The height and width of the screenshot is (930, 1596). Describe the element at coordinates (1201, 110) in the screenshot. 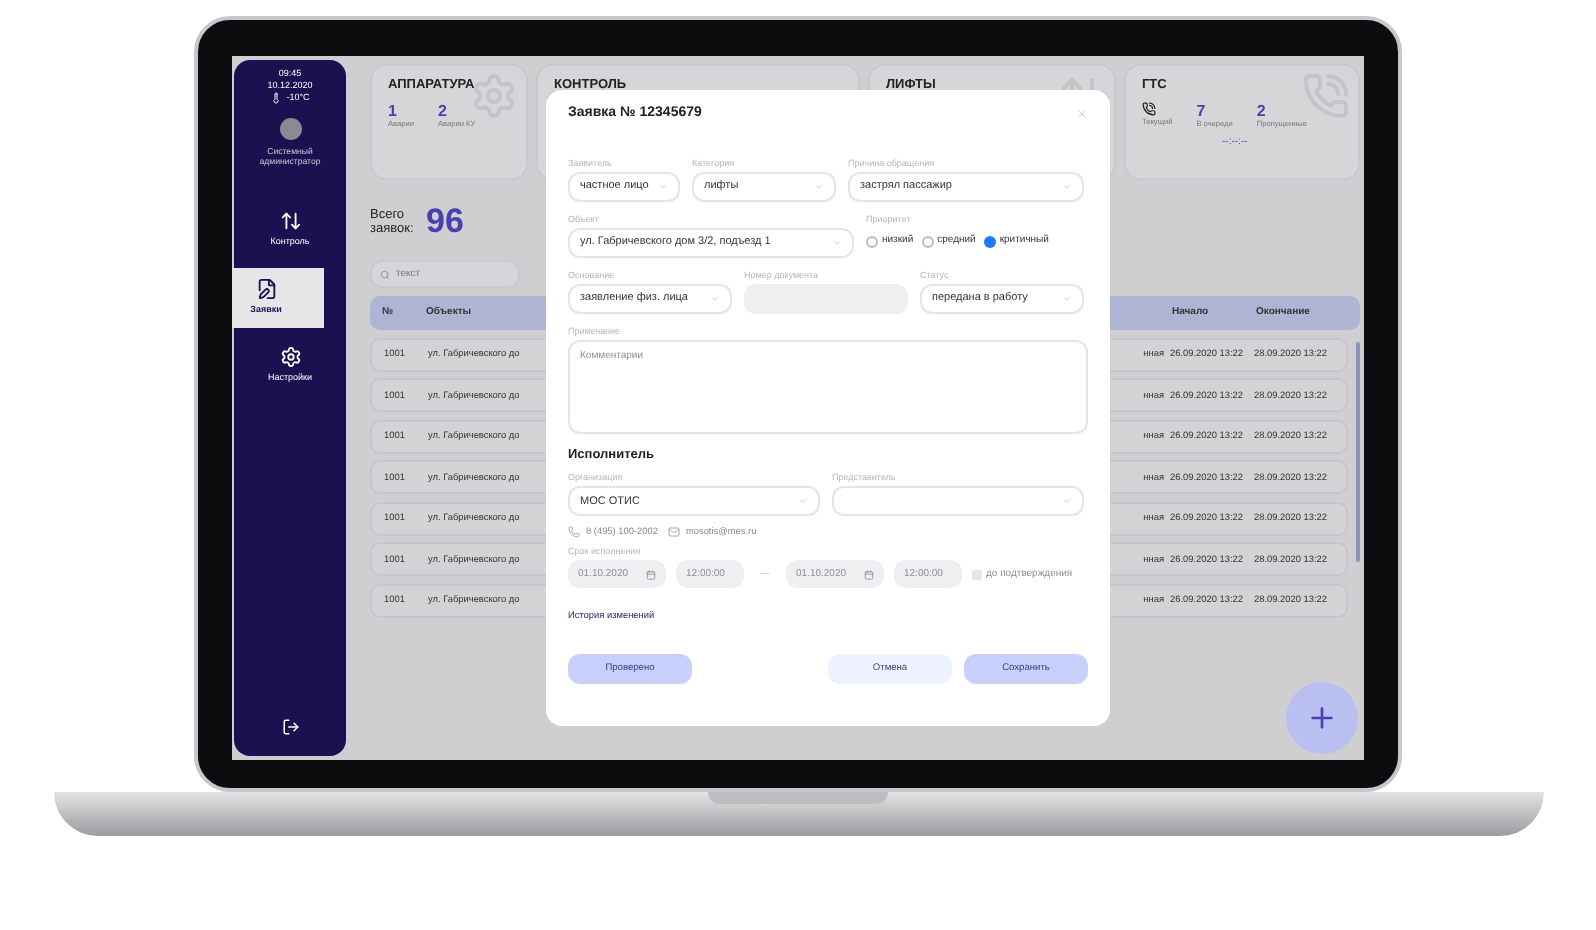

I see `stat-value: 7` at that location.